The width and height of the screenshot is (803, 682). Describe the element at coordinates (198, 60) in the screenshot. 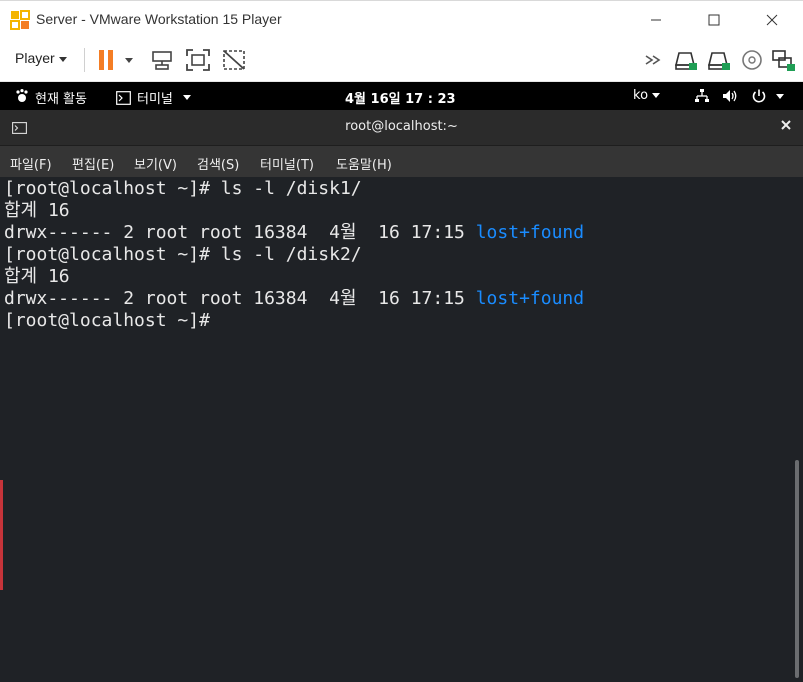

I see `fullscreen-icon` at that location.